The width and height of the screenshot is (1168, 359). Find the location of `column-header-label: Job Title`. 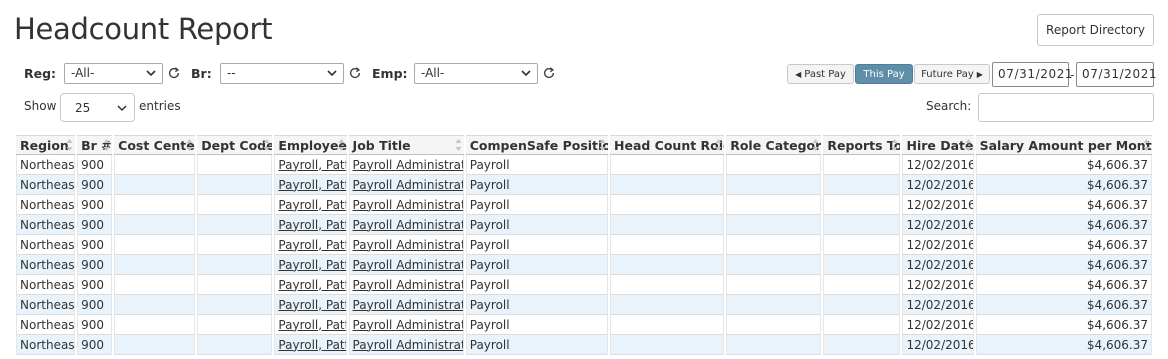

column-header-label: Job Title is located at coordinates (381, 145).